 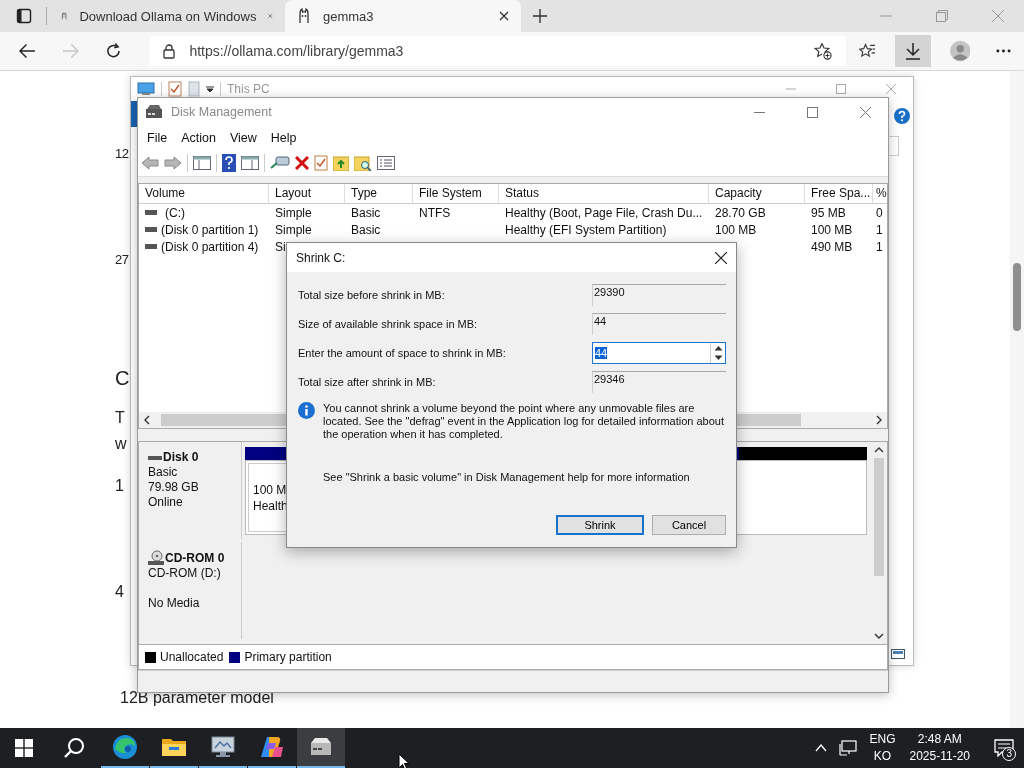 I want to click on table-cell: Basic, so click(x=366, y=229).